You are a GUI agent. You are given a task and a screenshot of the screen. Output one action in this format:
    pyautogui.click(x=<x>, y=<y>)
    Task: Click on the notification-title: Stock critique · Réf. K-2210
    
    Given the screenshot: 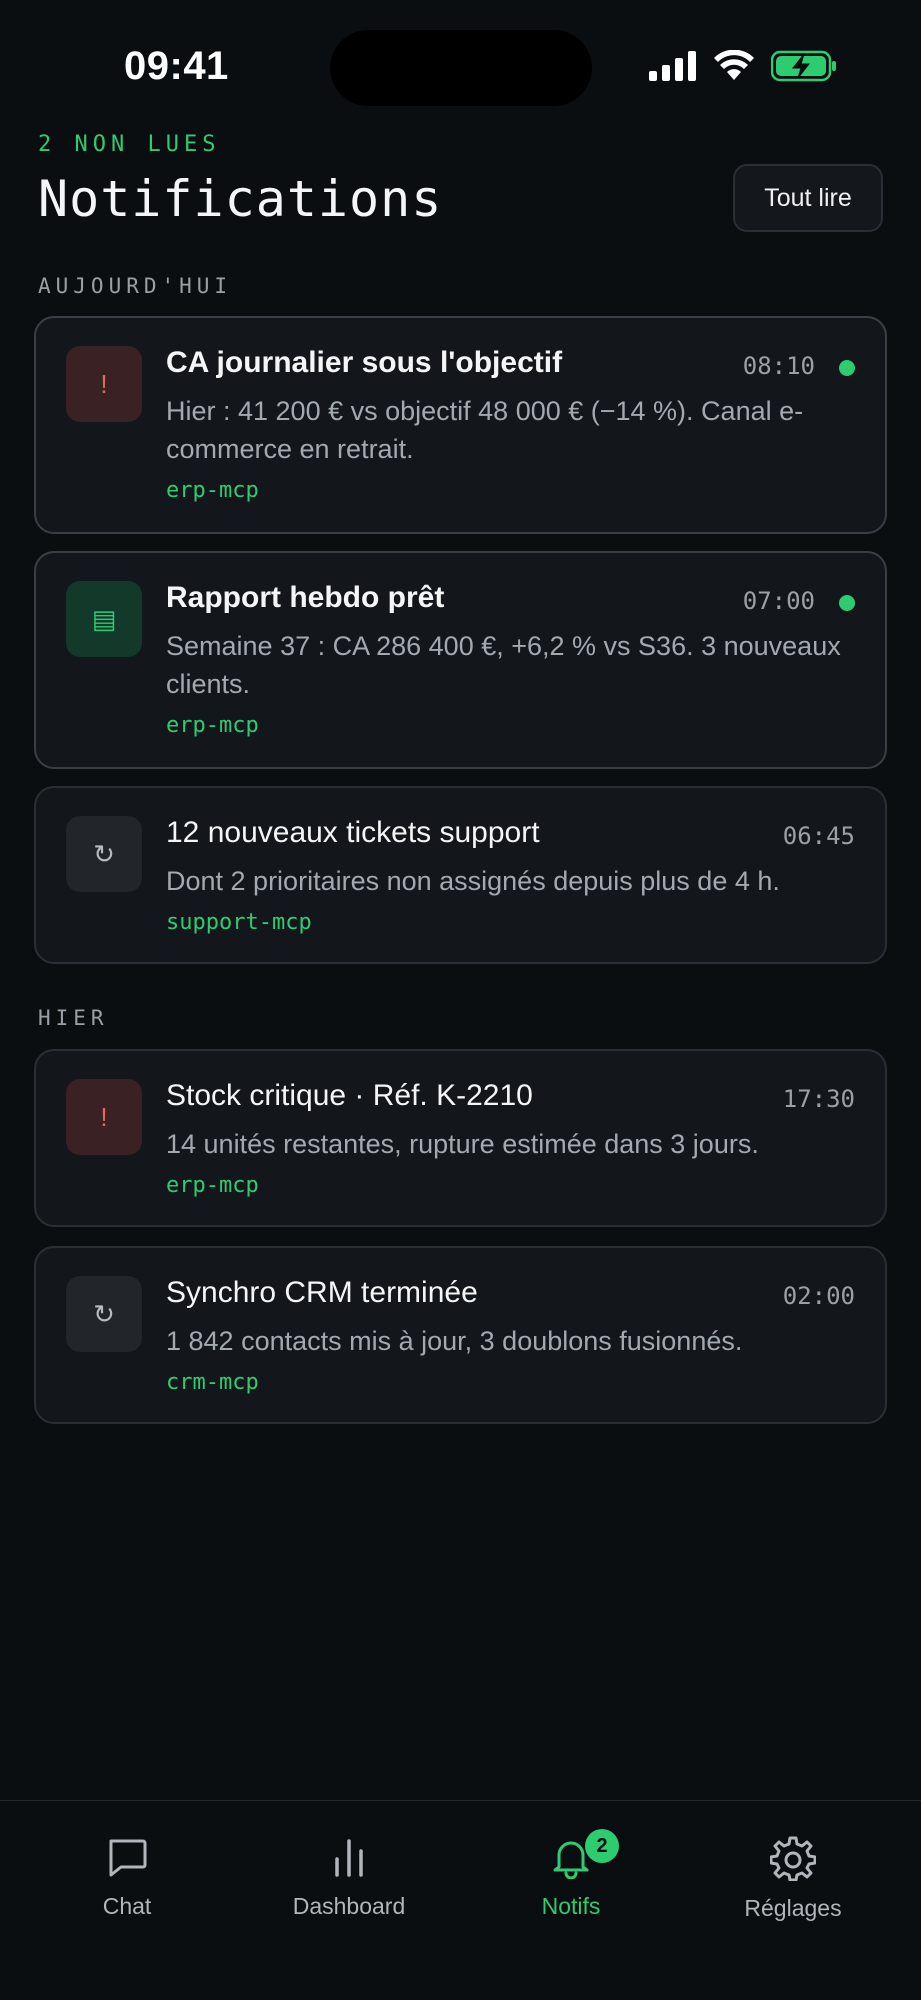 What is the action you would take?
    pyautogui.click(x=349, y=1095)
    